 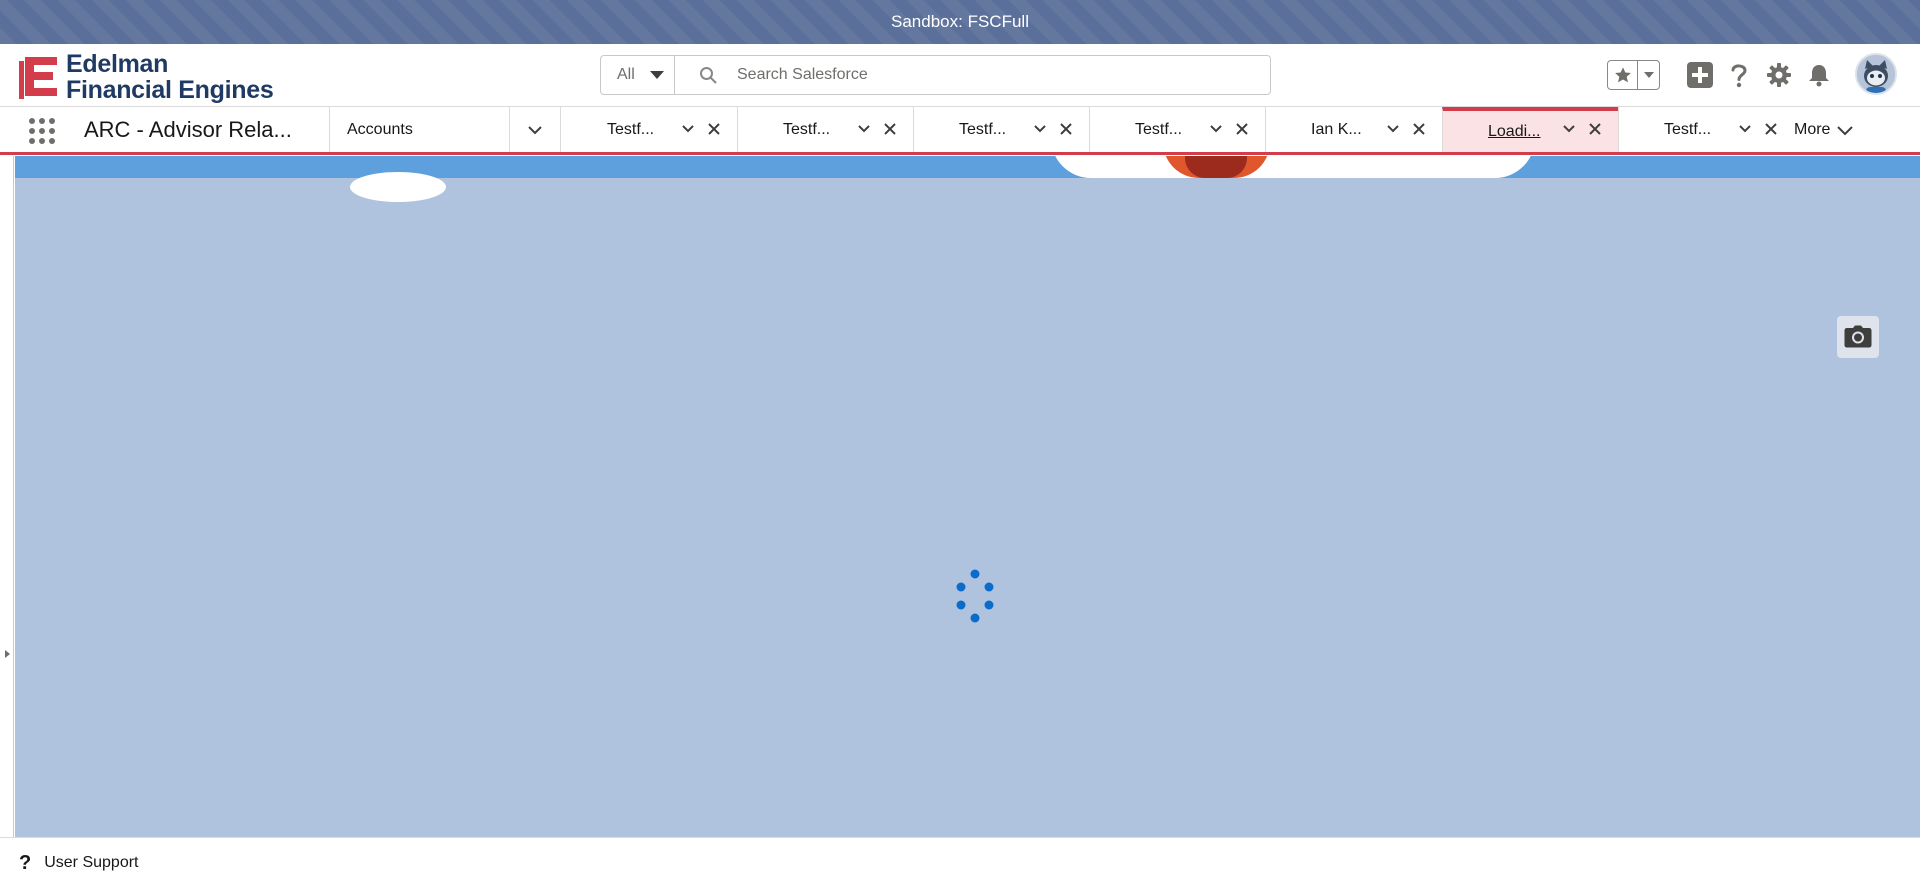 I want to click on record-header-strip, so click(x=967, y=167).